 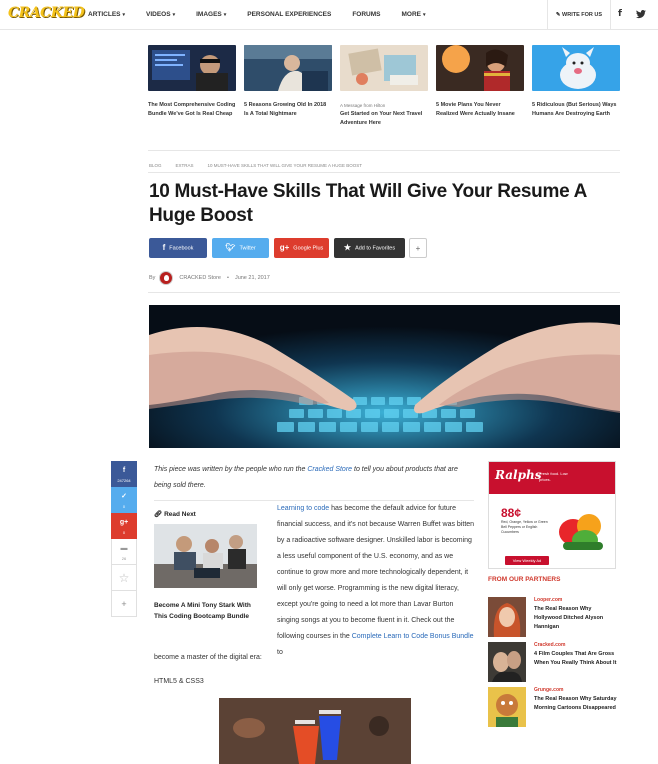 I want to click on divider, so click(x=384, y=292).